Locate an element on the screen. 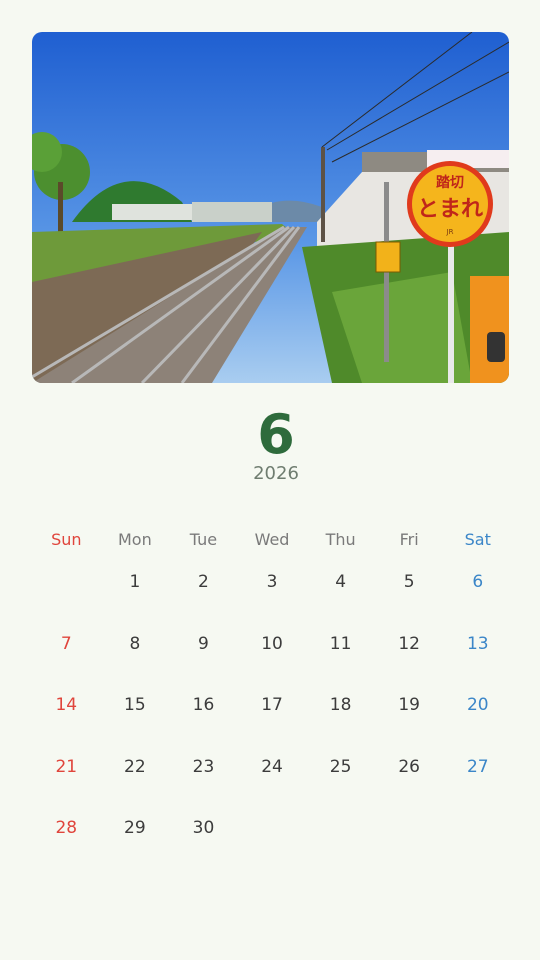 The image size is (540, 960). day-cell: 18 is located at coordinates (340, 705).